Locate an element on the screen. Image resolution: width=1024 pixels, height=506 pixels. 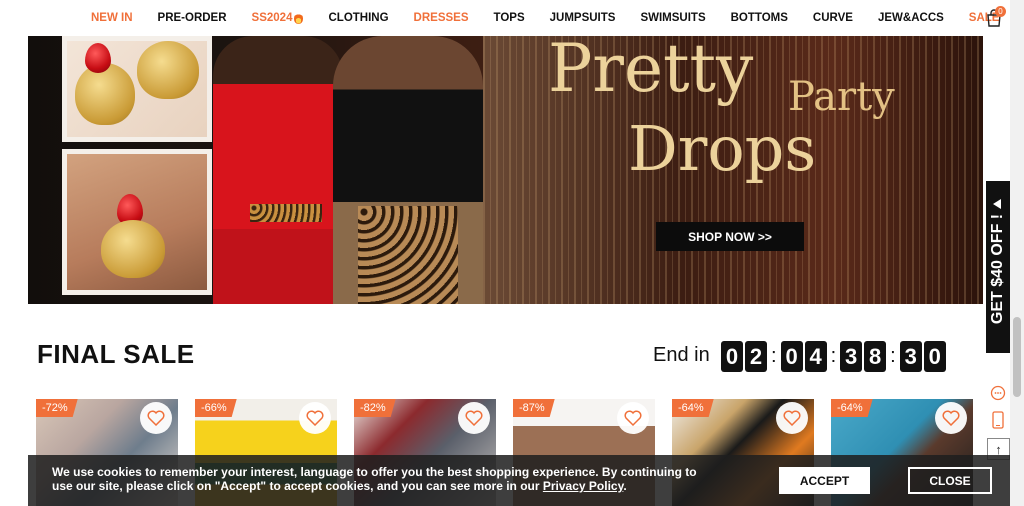
nav-item-curve: CURVE is located at coordinates (833, 18).